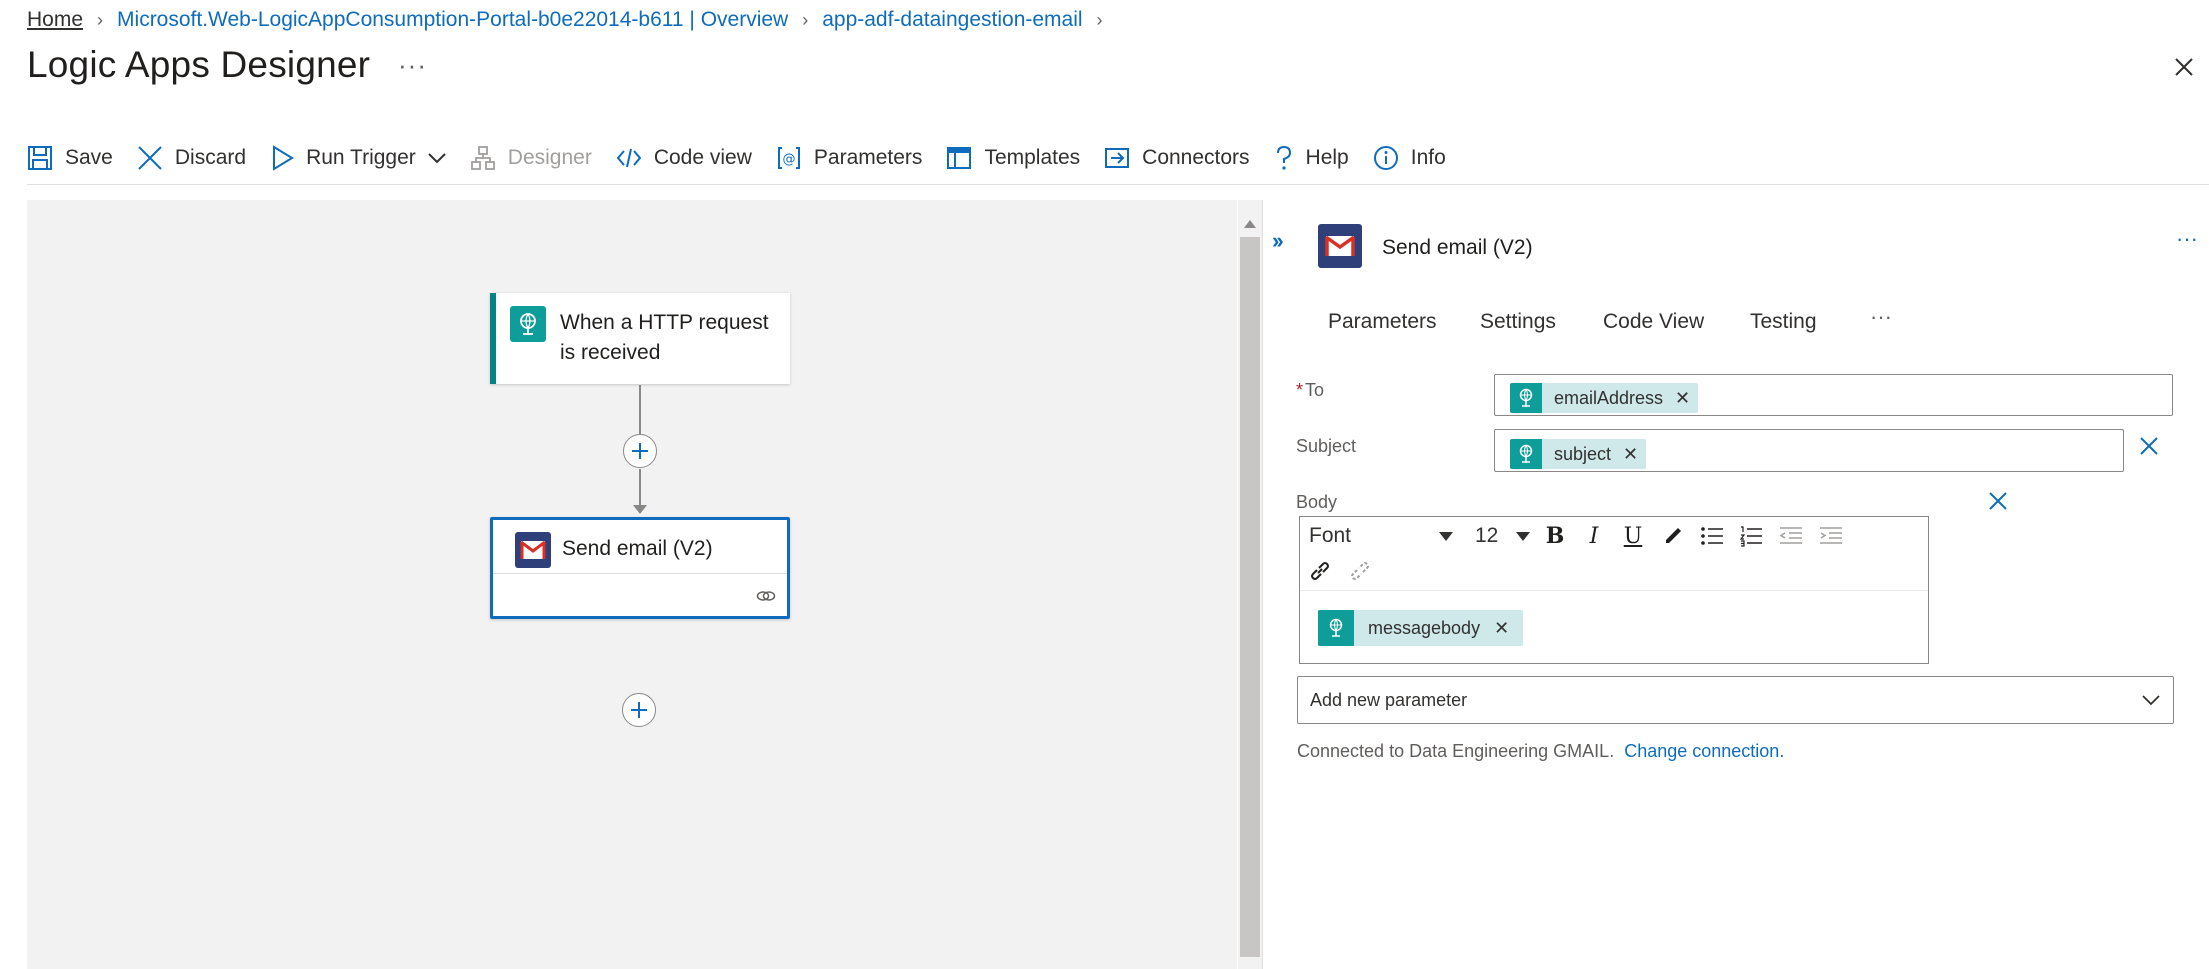 The height and width of the screenshot is (969, 2209). What do you see at coordinates (1330, 535) in the screenshot?
I see `font-select-value: Font` at bounding box center [1330, 535].